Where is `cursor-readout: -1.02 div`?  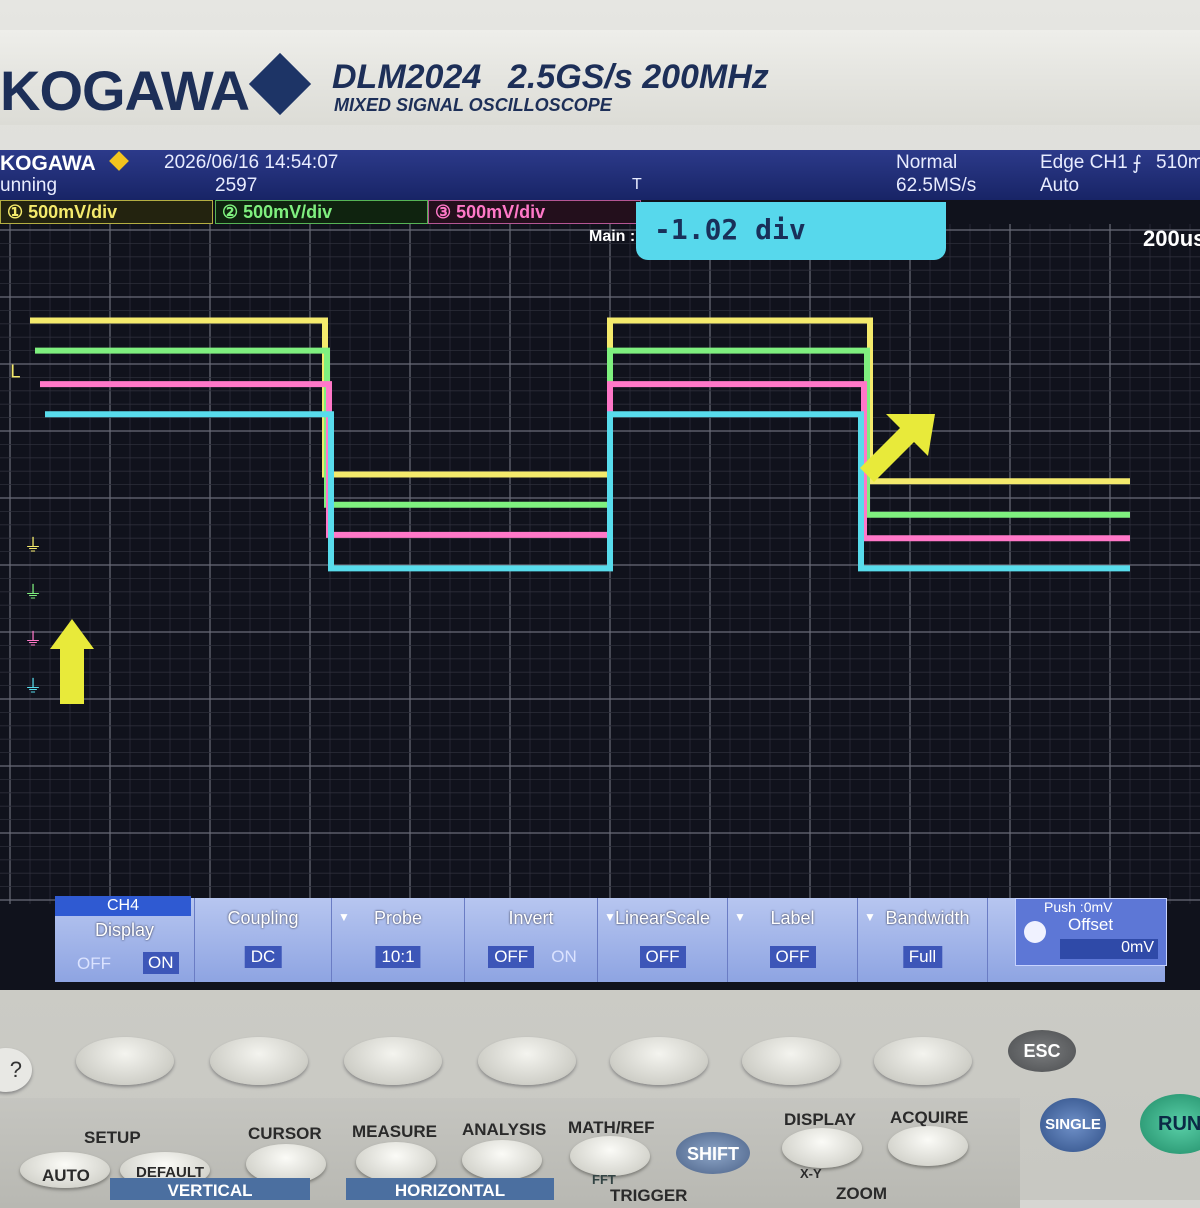
cursor-readout: -1.02 div is located at coordinates (791, 231).